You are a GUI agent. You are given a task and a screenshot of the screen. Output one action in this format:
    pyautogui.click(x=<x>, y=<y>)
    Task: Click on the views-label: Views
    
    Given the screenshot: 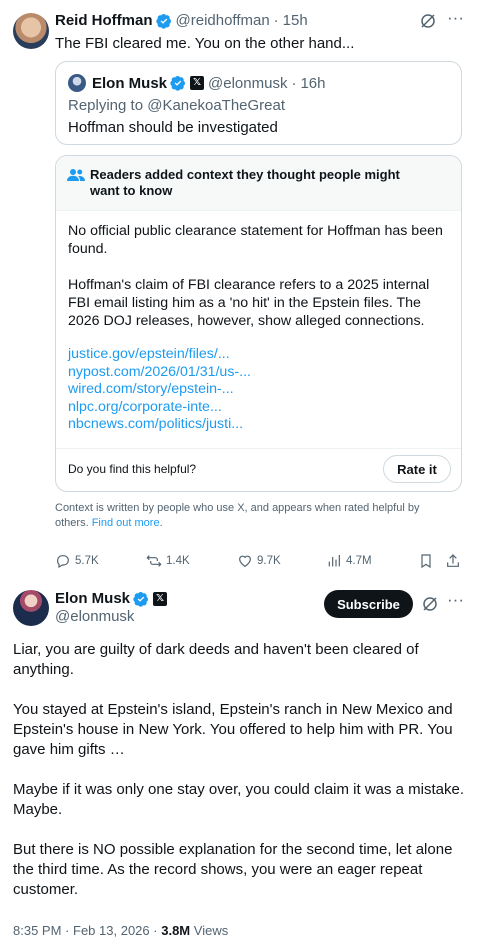 What is the action you would take?
    pyautogui.click(x=211, y=930)
    